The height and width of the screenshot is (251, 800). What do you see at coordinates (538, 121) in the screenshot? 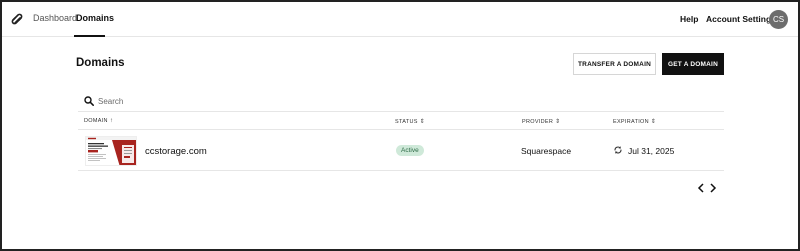
I see `column-header-label: PROVIDER` at bounding box center [538, 121].